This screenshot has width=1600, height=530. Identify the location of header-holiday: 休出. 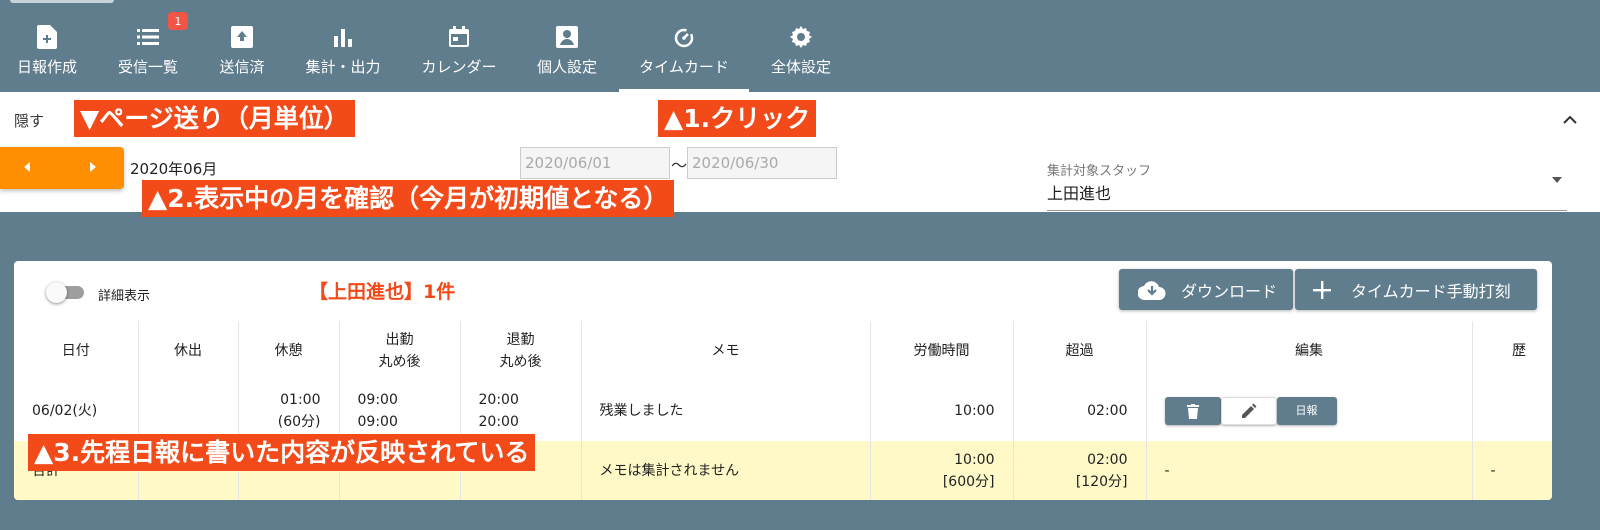
(187, 351).